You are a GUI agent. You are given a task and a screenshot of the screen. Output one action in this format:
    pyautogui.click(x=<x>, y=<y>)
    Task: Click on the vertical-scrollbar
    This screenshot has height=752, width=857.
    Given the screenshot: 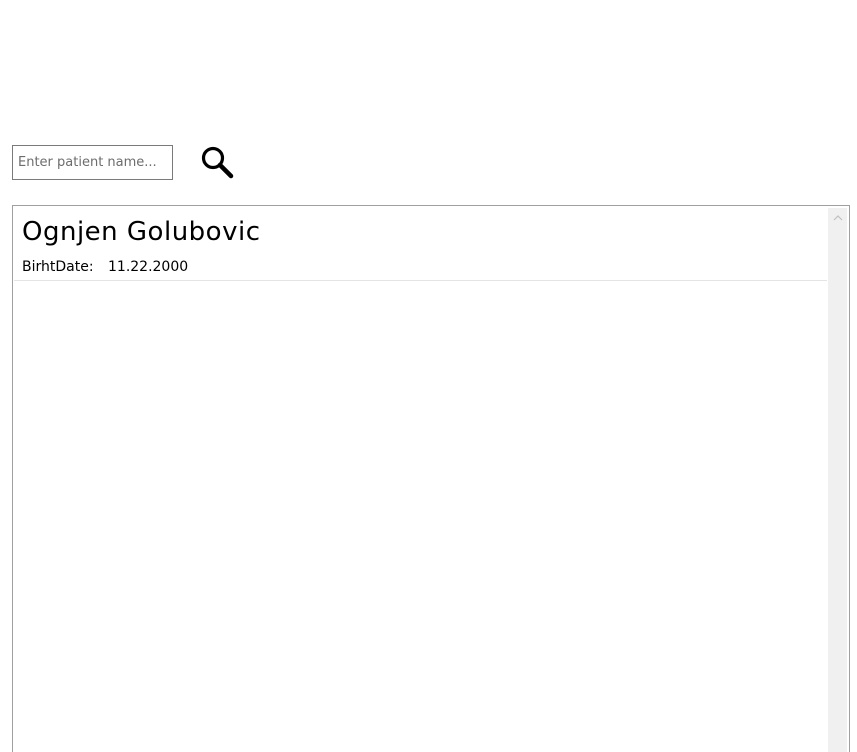 What is the action you would take?
    pyautogui.click(x=837, y=480)
    